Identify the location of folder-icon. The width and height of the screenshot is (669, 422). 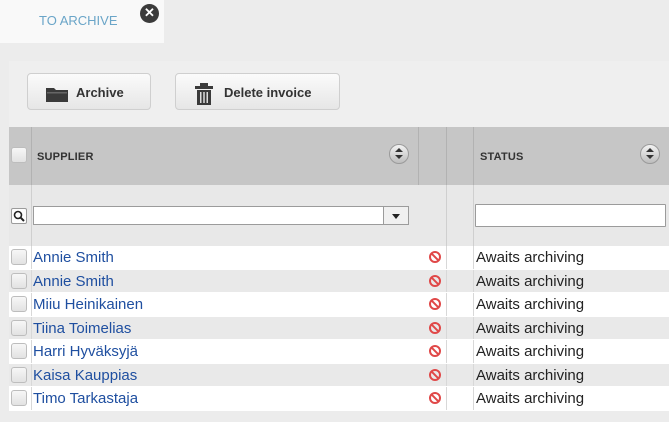
(57, 95).